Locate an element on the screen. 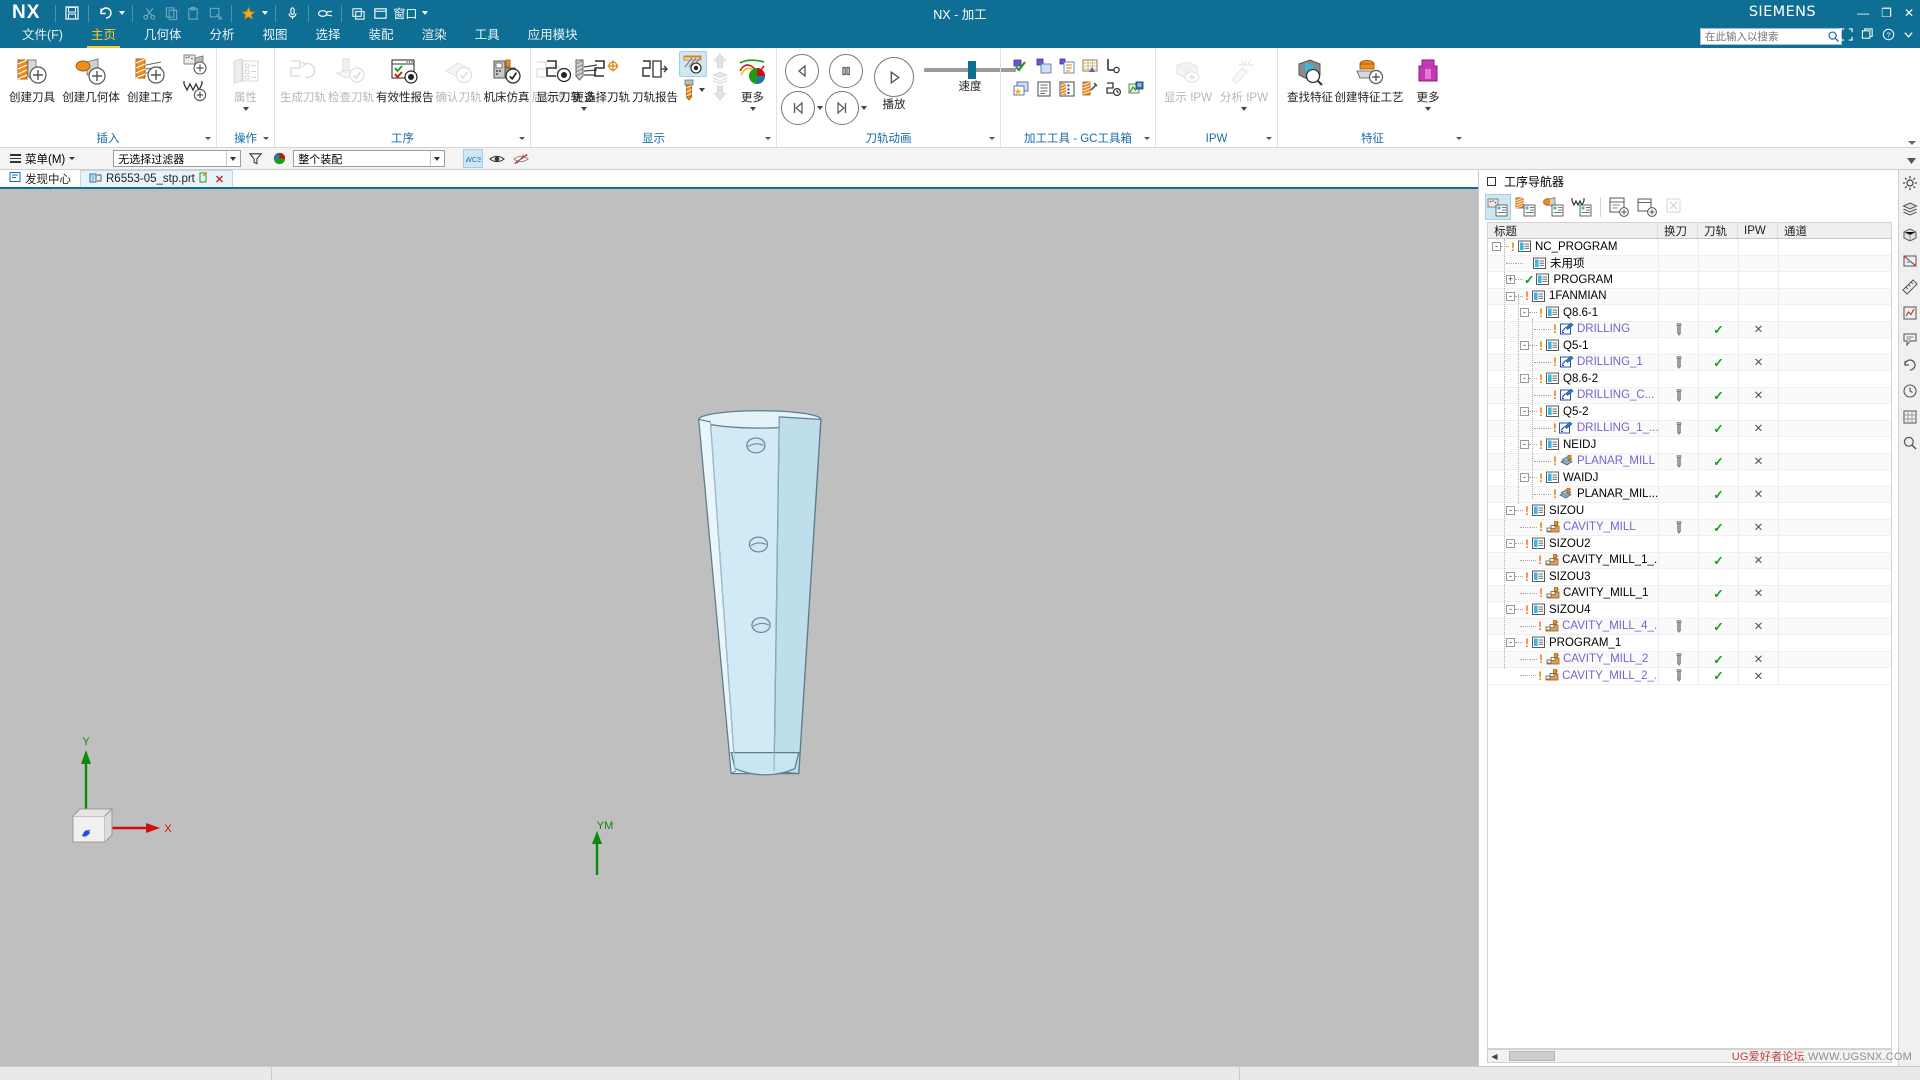 The width and height of the screenshot is (1920, 1080). analyze-ipw-dropdown-icon is located at coordinates (1244, 109).